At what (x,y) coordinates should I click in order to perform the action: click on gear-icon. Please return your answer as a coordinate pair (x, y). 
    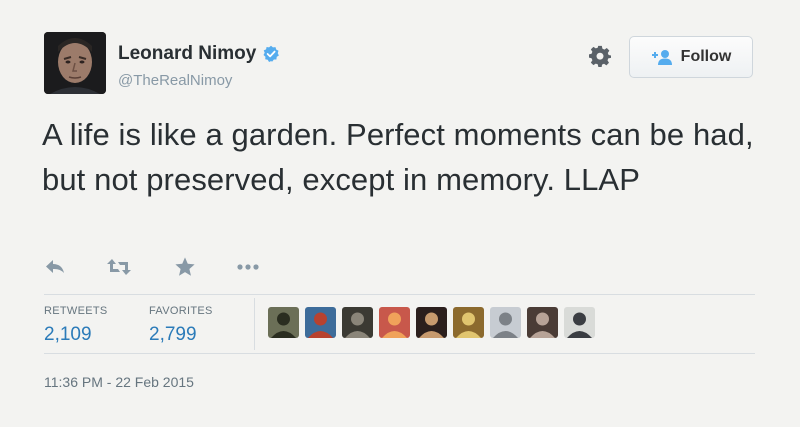
    Looking at the image, I should click on (600, 56).